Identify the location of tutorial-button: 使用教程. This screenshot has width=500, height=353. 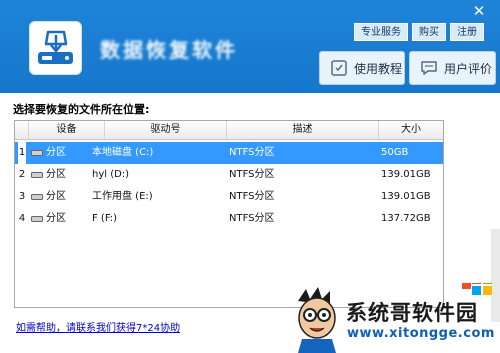
(362, 68).